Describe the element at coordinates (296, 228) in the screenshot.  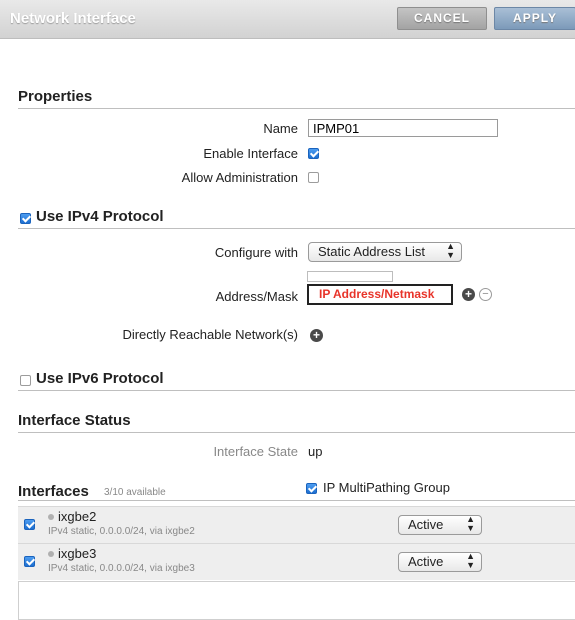
I see `ipv4-divider` at that location.